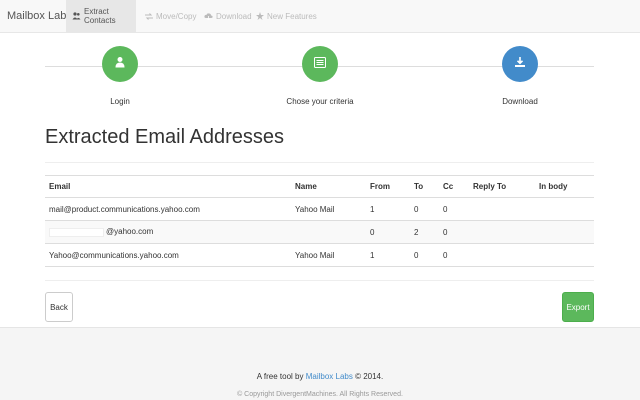  I want to click on nav-new-features-label: New Features, so click(292, 16).